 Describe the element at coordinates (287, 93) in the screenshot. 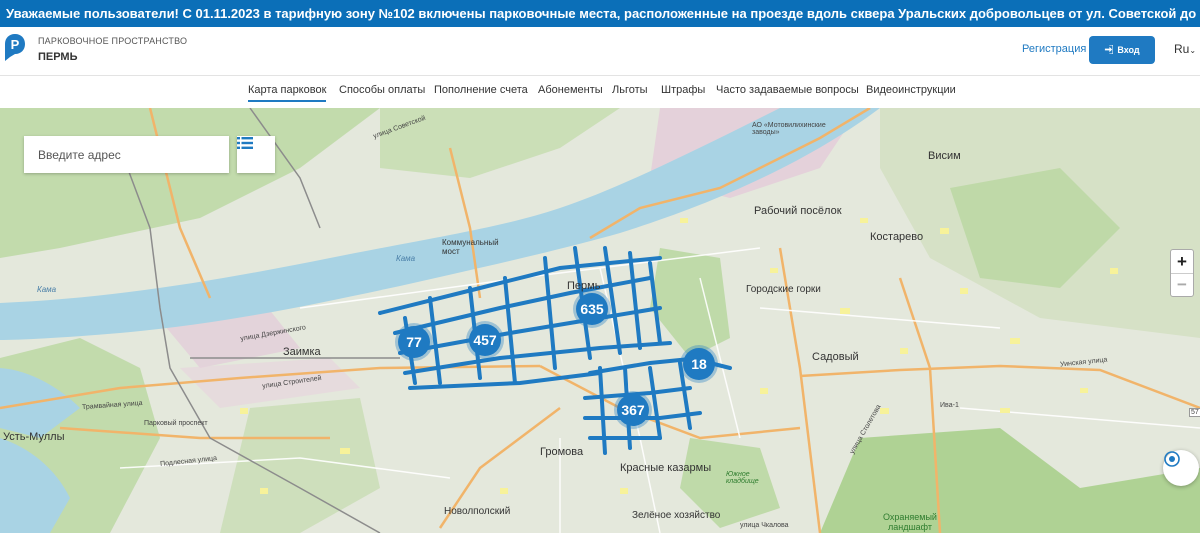

I see `nav-map: Карта парковок` at that location.